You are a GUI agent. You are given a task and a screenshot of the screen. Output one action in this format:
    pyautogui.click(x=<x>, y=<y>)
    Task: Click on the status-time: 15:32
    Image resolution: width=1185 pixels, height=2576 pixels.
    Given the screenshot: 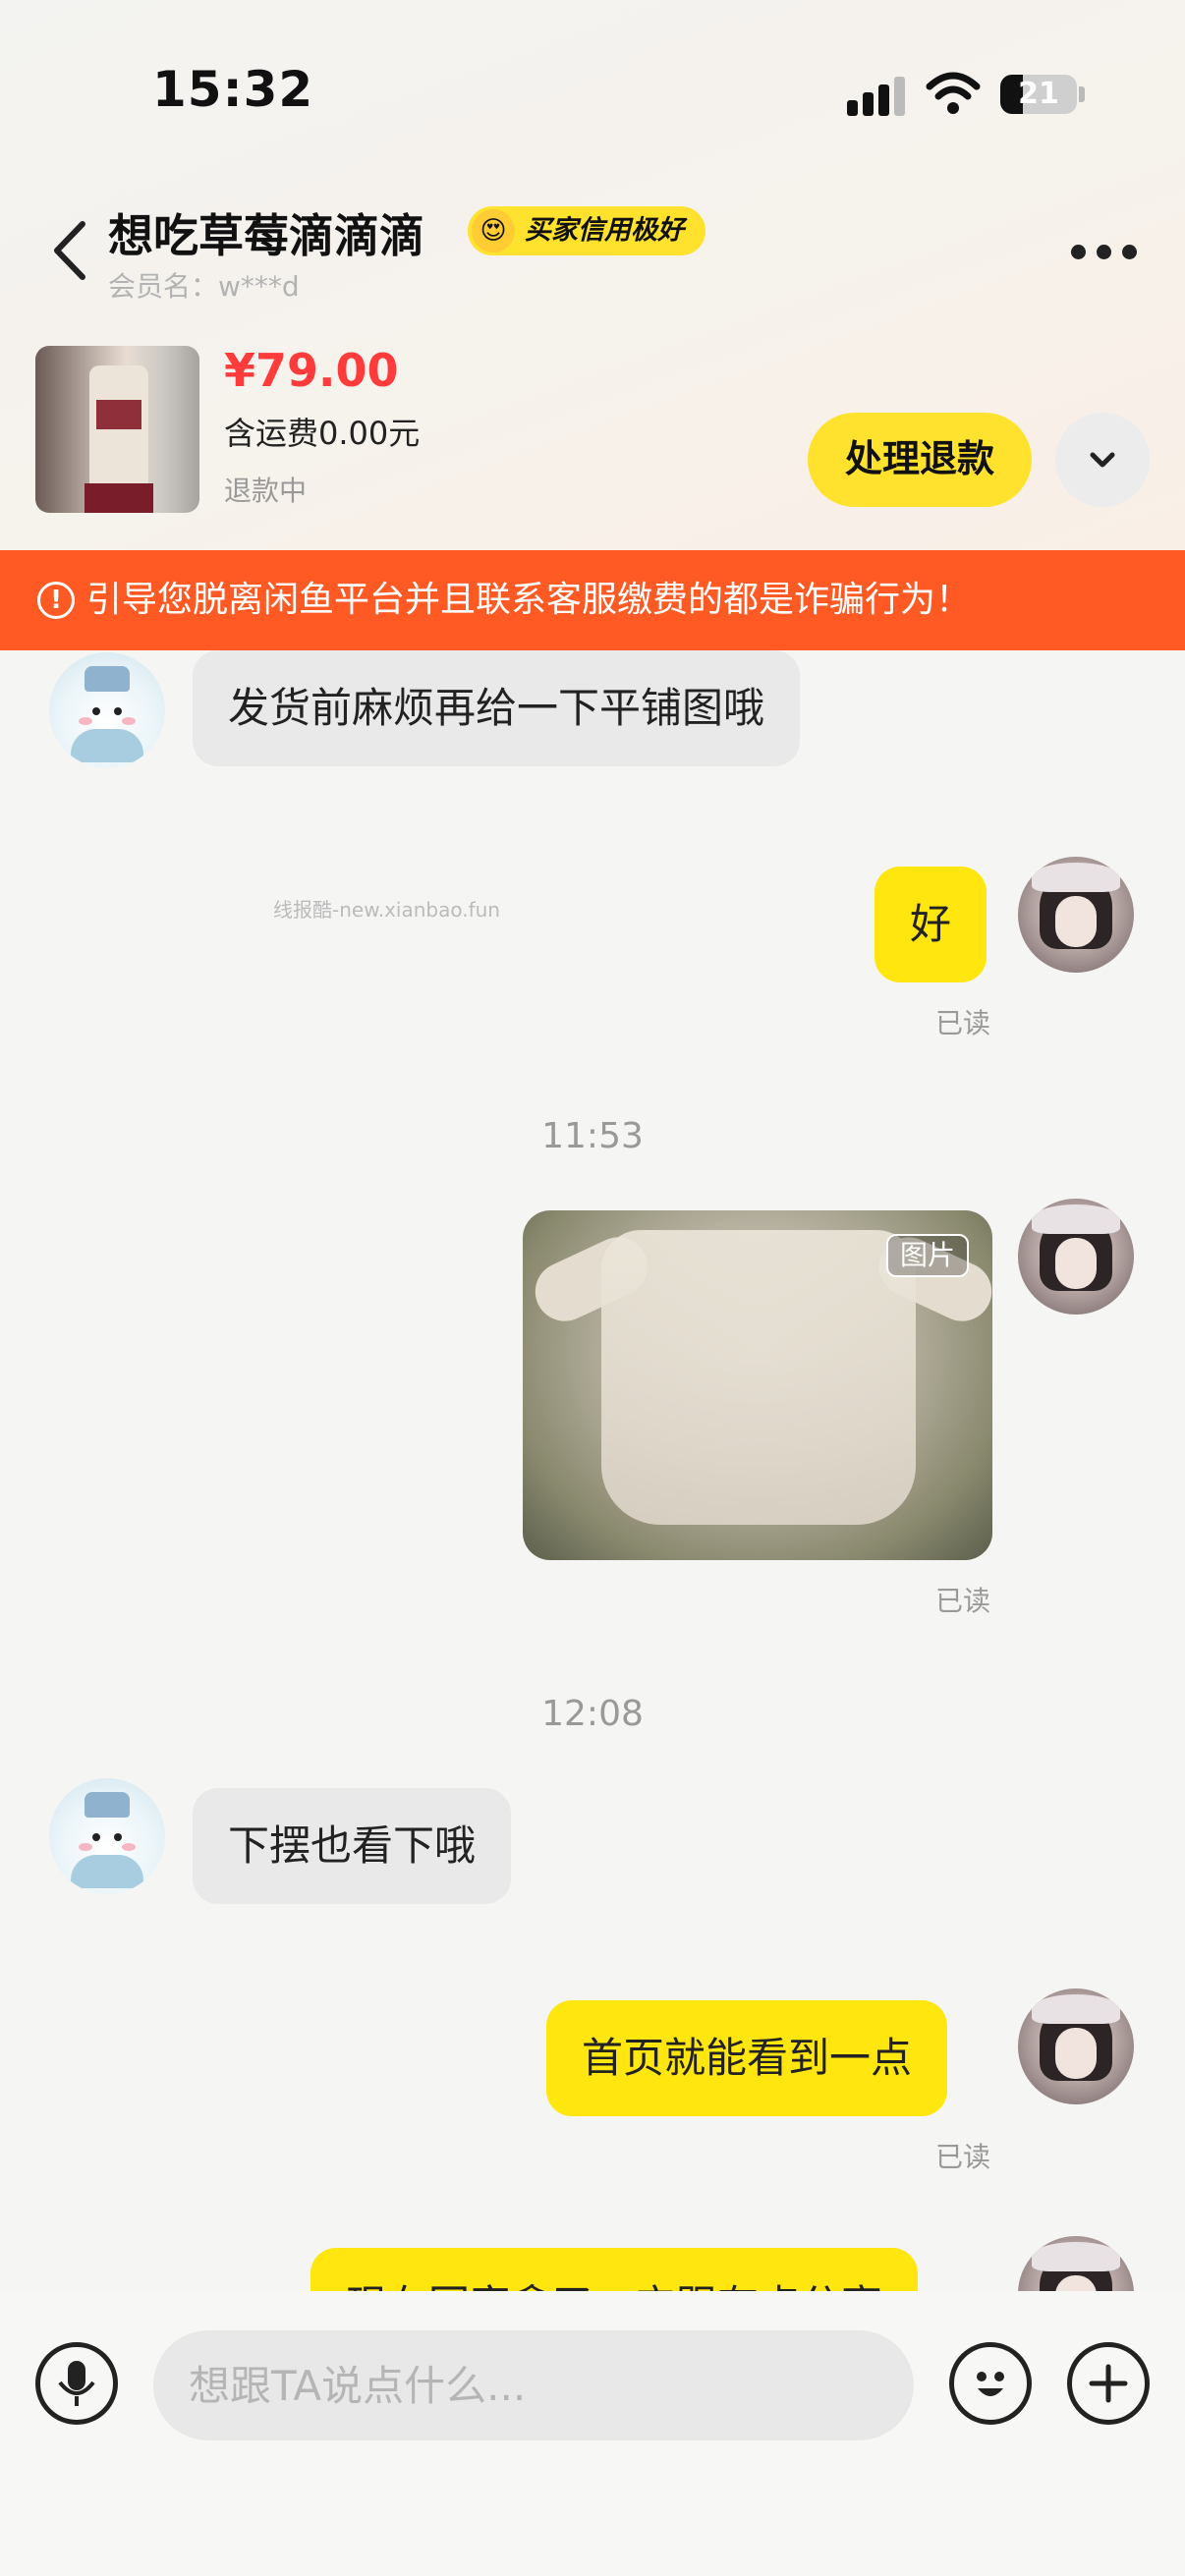 What is the action you would take?
    pyautogui.click(x=233, y=89)
    